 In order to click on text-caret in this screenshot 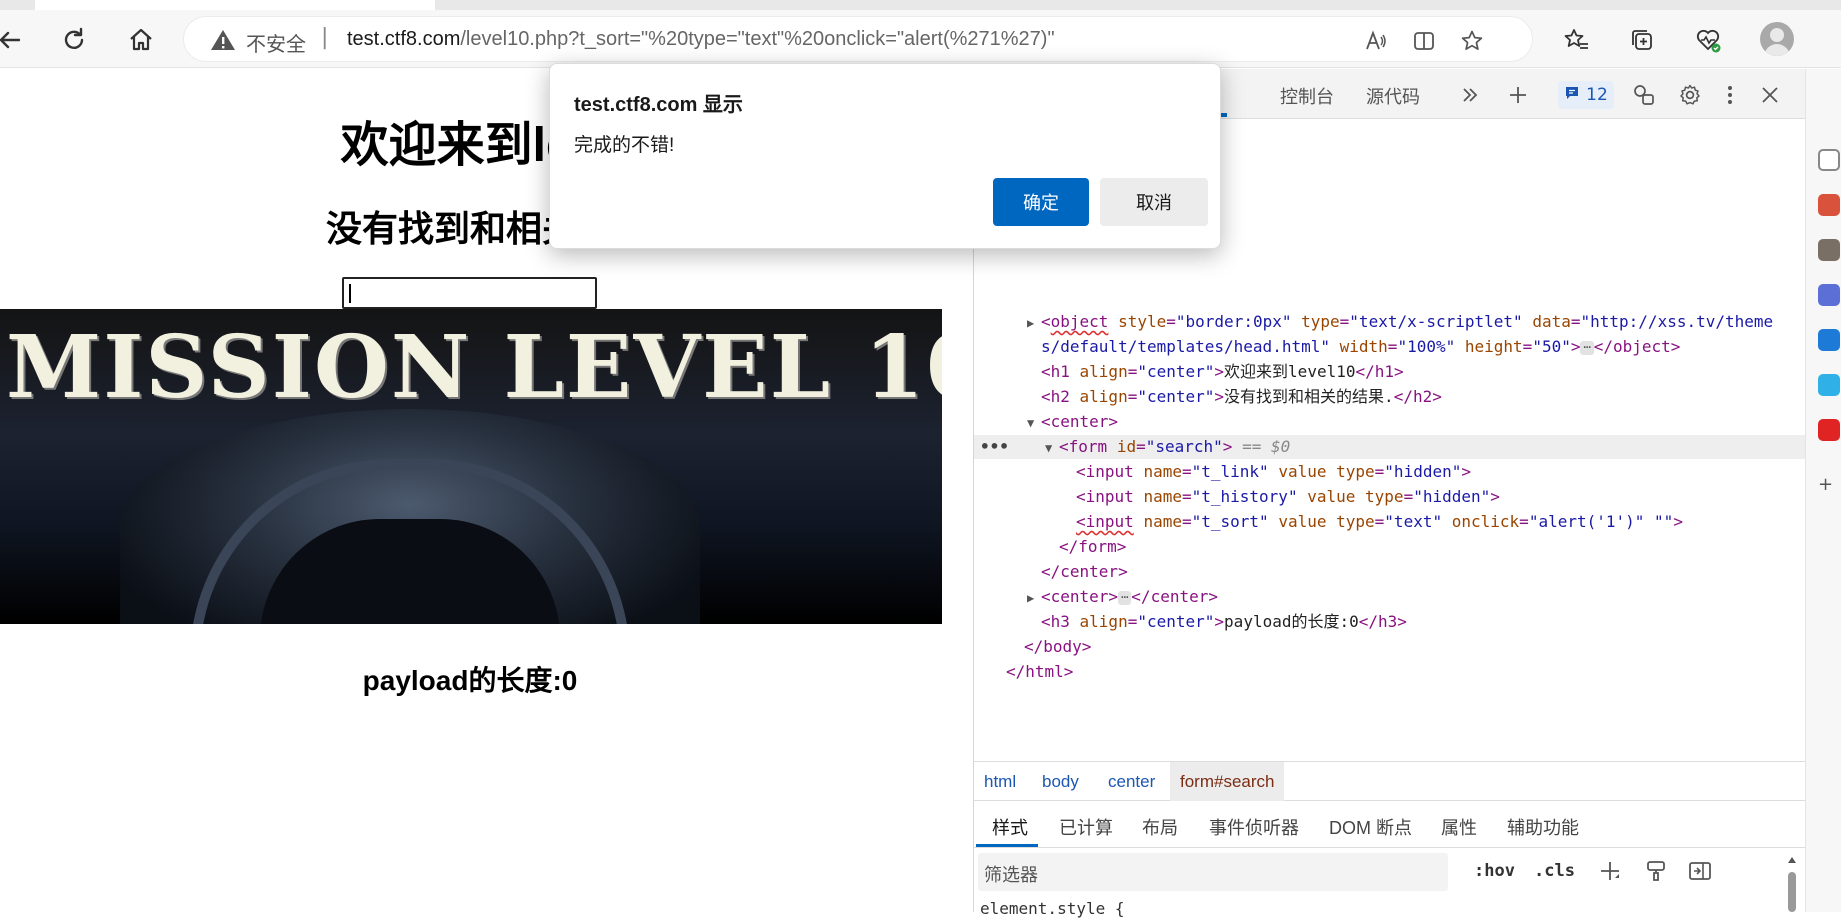, I will do `click(350, 293)`.